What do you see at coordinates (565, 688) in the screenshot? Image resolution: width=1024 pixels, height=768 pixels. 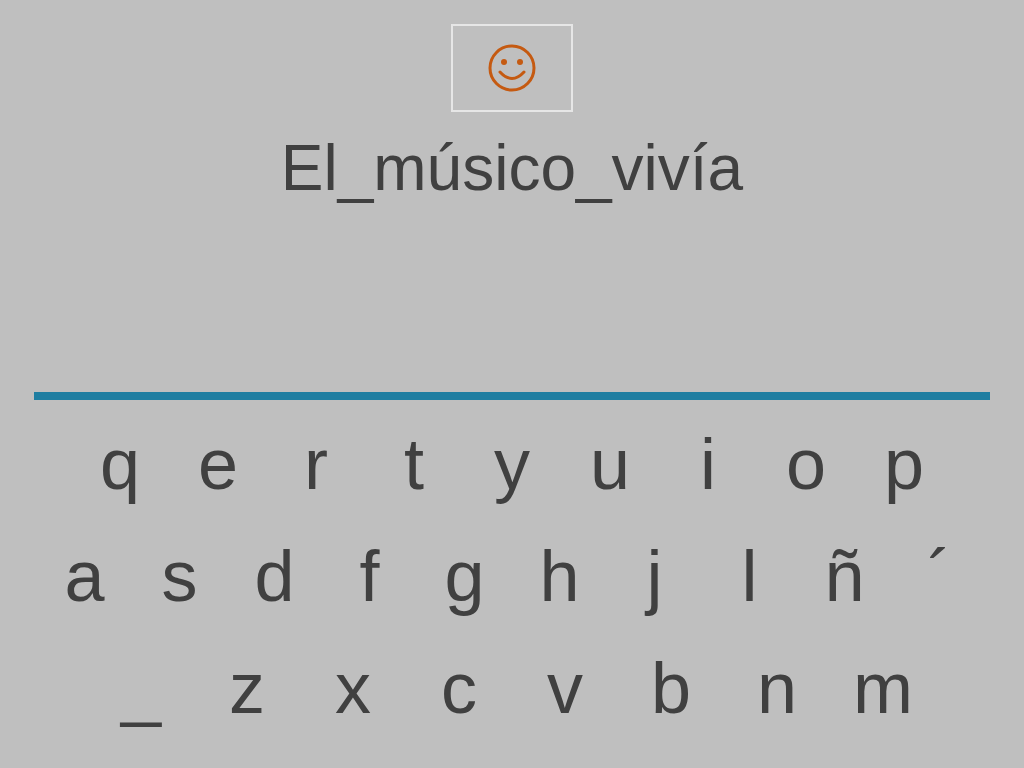 I see `letter-key: v` at bounding box center [565, 688].